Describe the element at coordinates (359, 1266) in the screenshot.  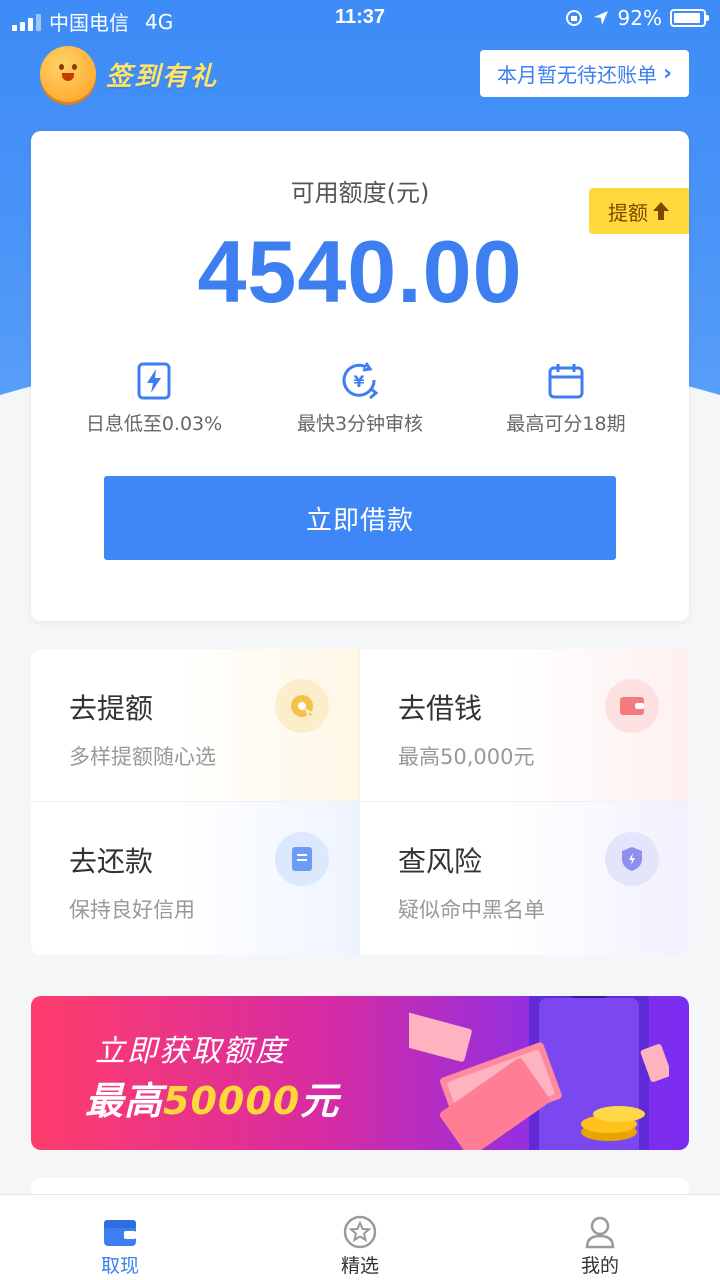
I see `tab-label: 精选` at that location.